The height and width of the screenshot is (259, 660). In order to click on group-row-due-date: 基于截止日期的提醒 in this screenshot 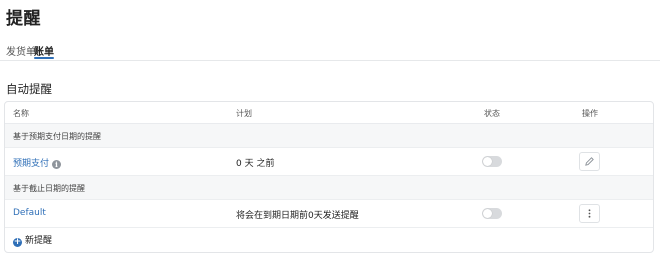, I will do `click(329, 188)`.